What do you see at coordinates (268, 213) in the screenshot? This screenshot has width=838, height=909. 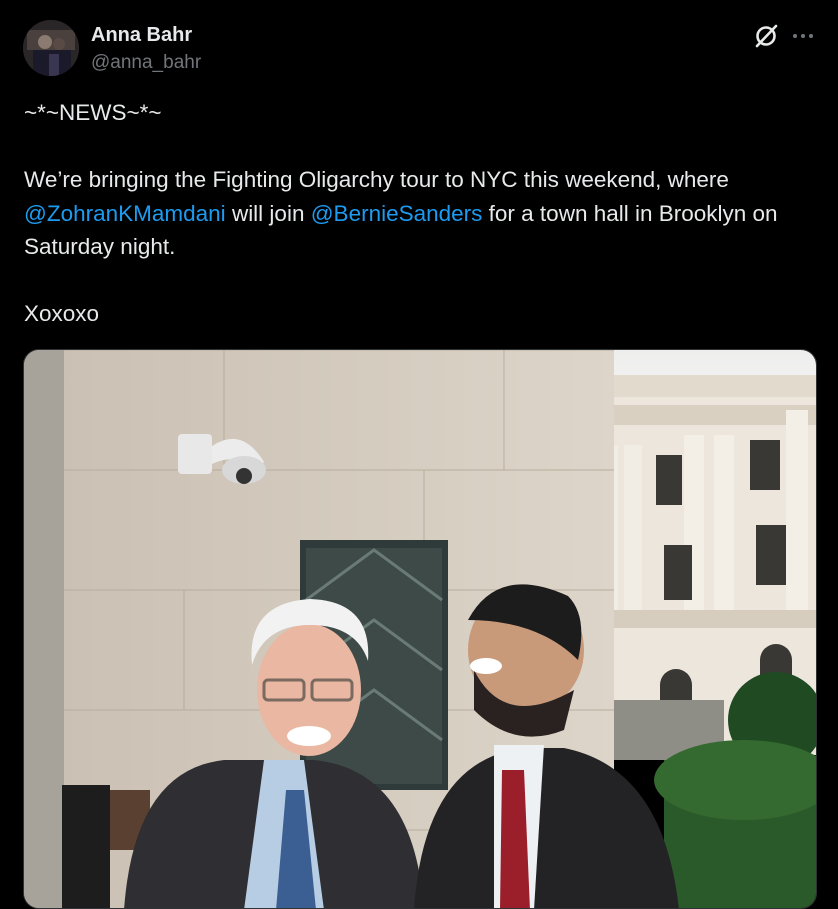 I see `announcement-text-mid: will join` at bounding box center [268, 213].